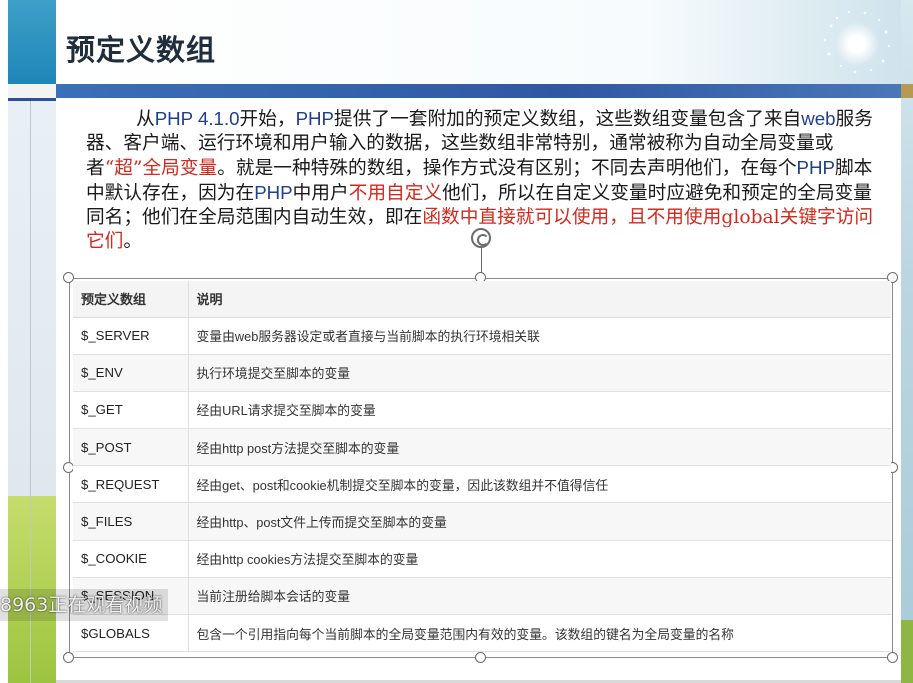  What do you see at coordinates (539, 373) in the screenshot?
I see `array-description-cell: 执行环境提交至脚本的变量` at bounding box center [539, 373].